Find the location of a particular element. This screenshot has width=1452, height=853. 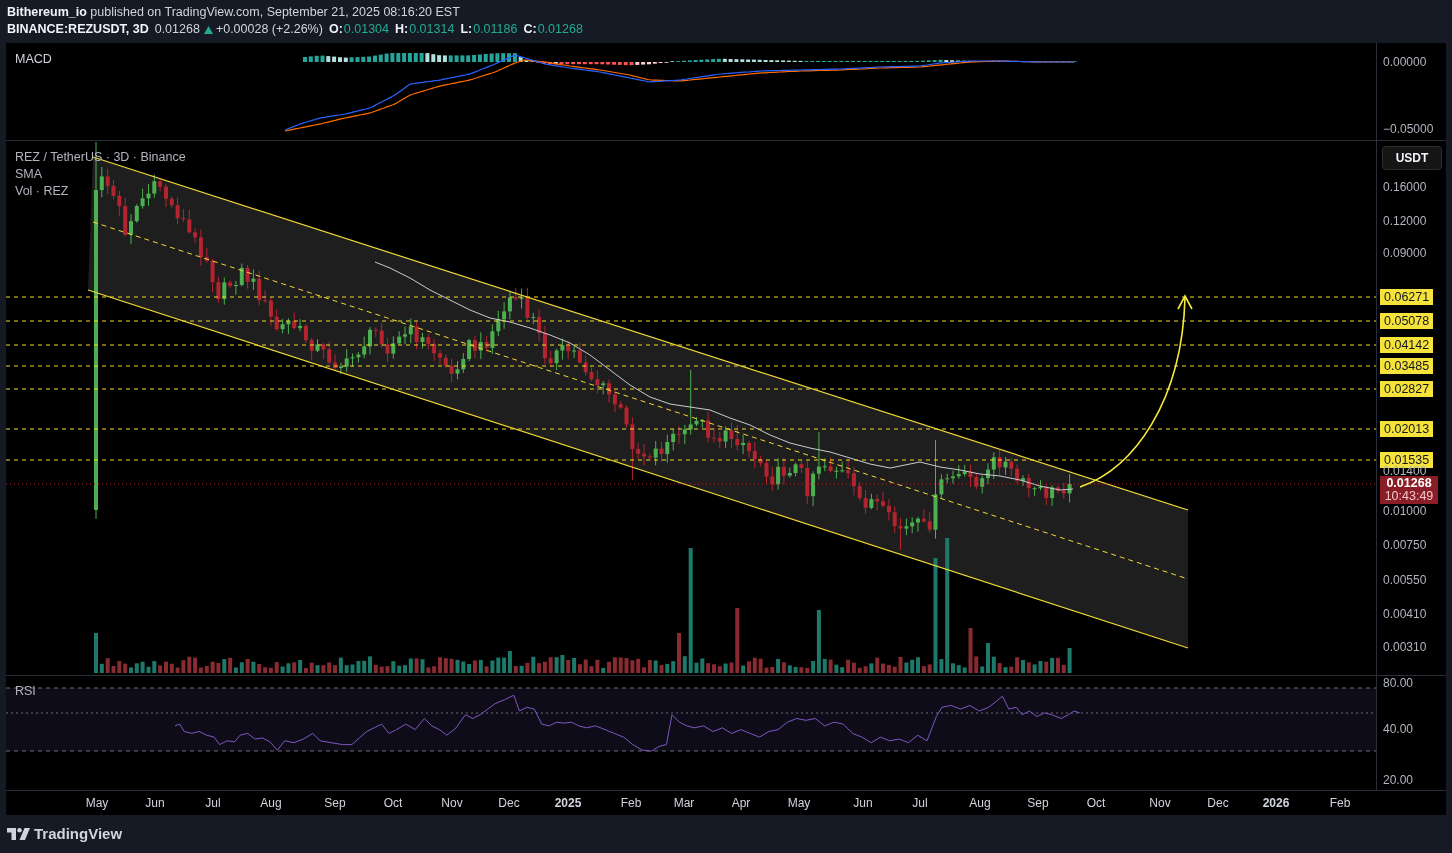

axis-label: 0.00550 is located at coordinates (1405, 580).